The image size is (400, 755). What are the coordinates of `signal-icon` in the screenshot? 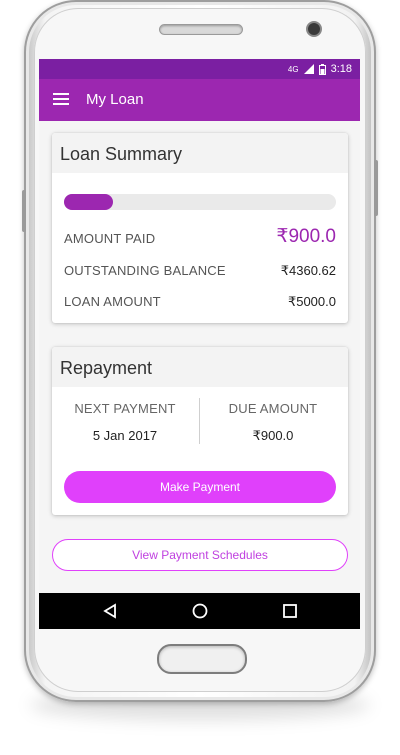 It's located at (308, 69).